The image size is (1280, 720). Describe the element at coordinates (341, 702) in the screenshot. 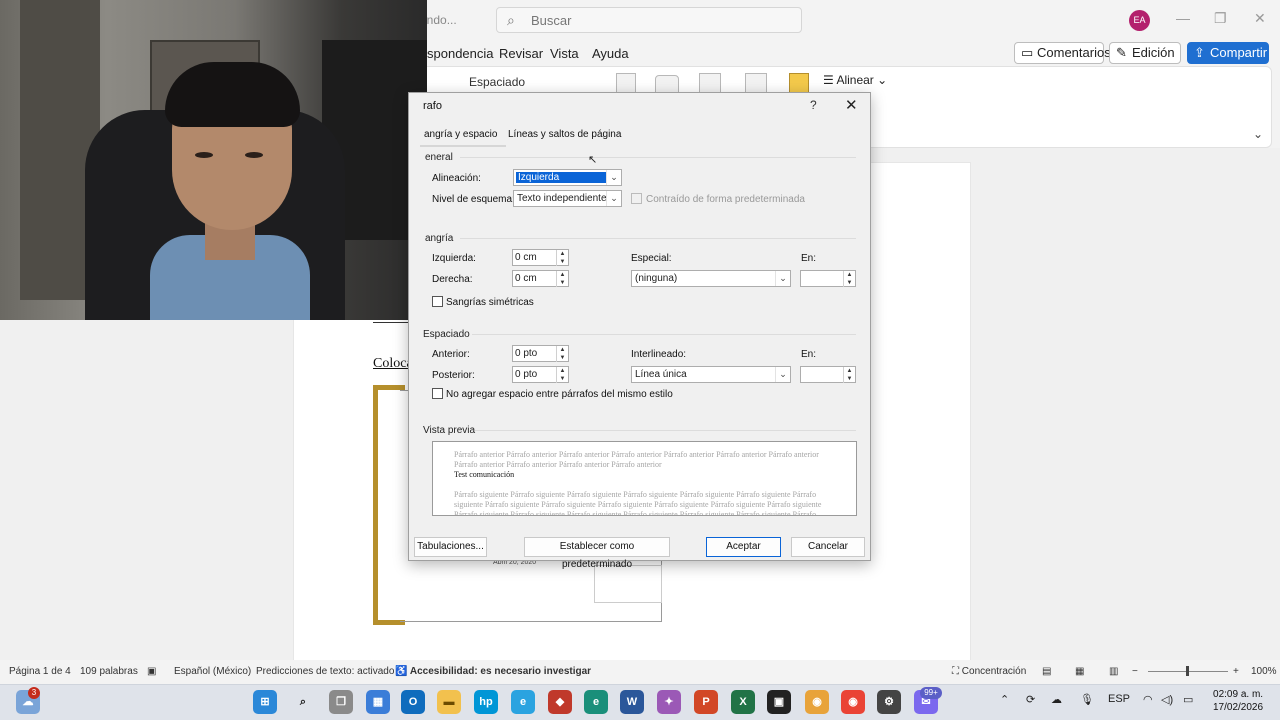

I see `task-view-icon: ❐` at that location.